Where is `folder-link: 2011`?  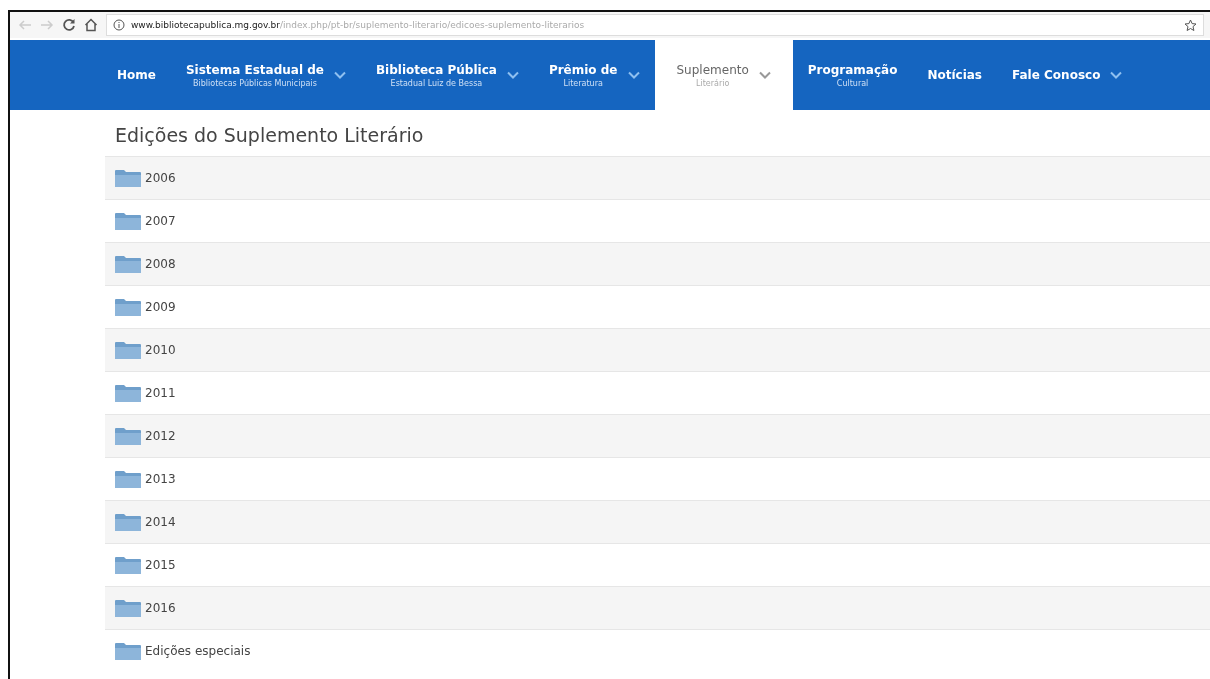 folder-link: 2011 is located at coordinates (160, 393).